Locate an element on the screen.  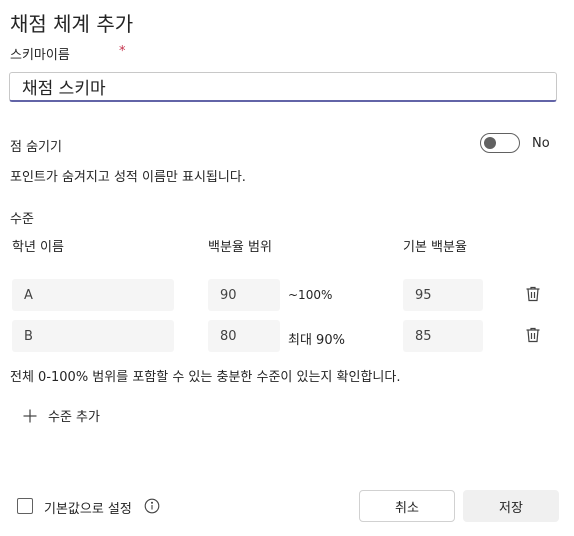
header-default-percent: 기본 백분율 is located at coordinates (435, 247).